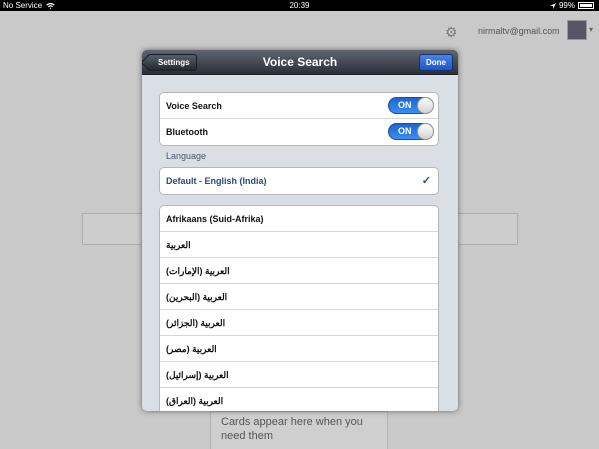  Describe the element at coordinates (299, 297) in the screenshot. I see `list-item: العربية (البحرين)` at that location.